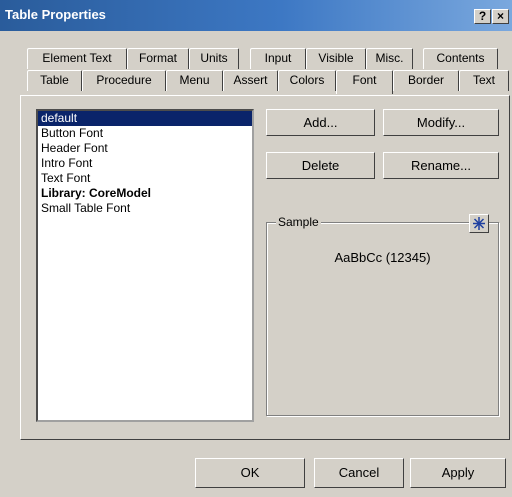  I want to click on font-sample-text: AaBbCc (12345), so click(382, 257).